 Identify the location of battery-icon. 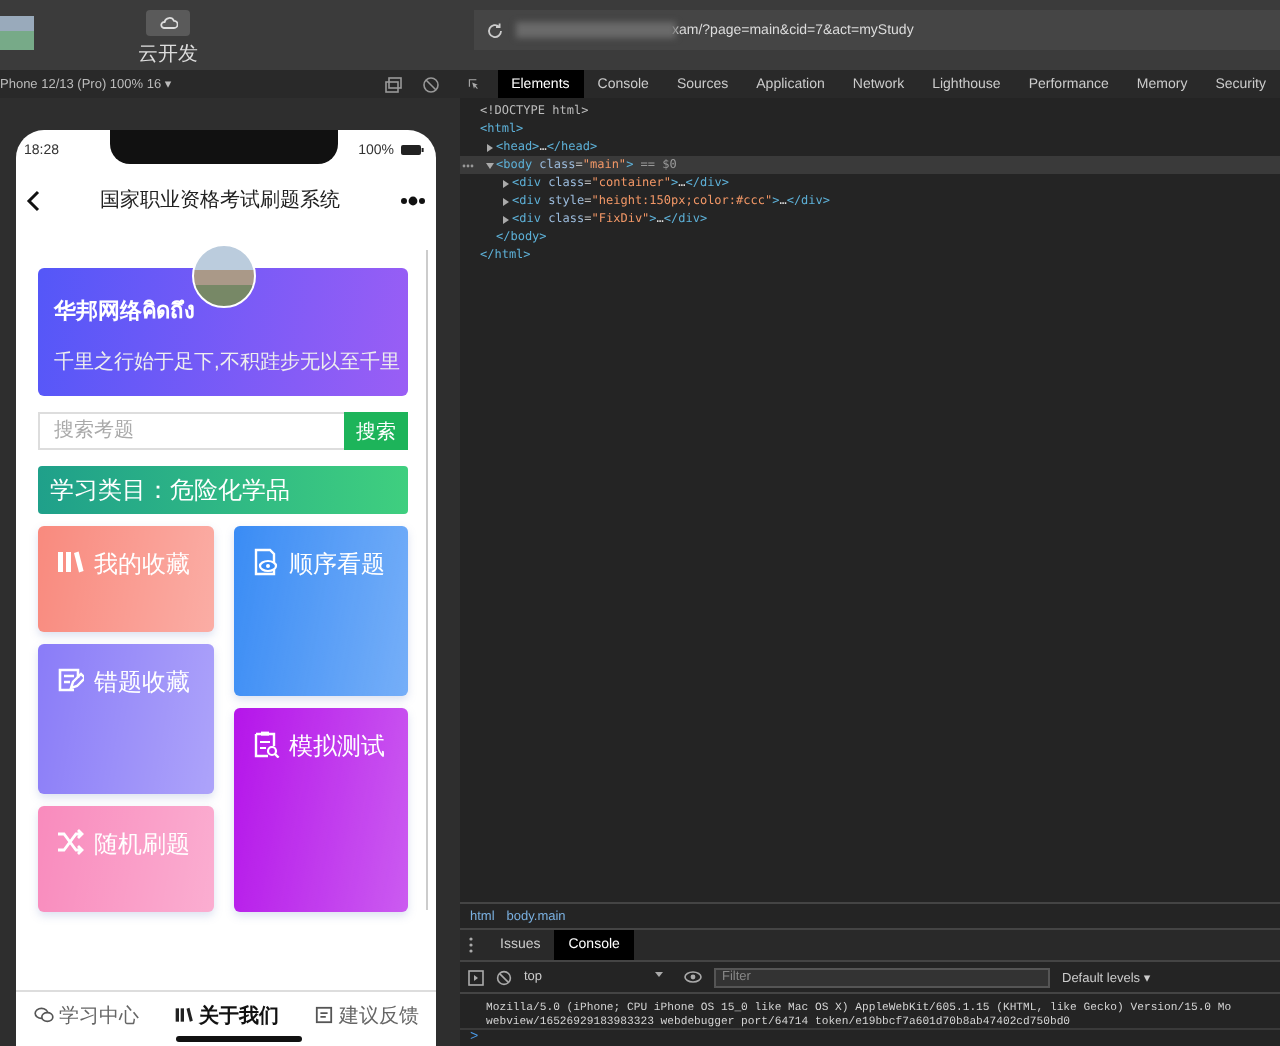
(412, 150).